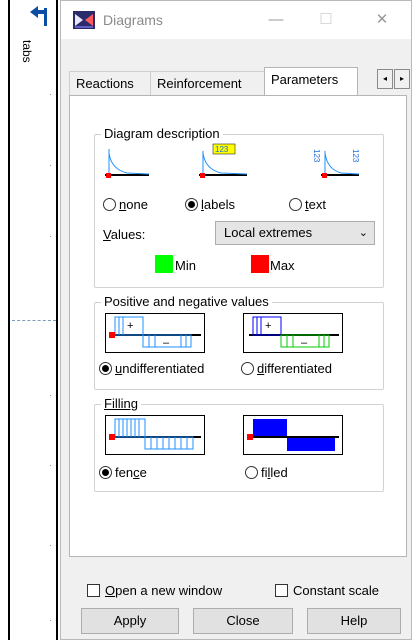 The height and width of the screenshot is (640, 414). I want to click on radio-fence-indicator, so click(105, 472).